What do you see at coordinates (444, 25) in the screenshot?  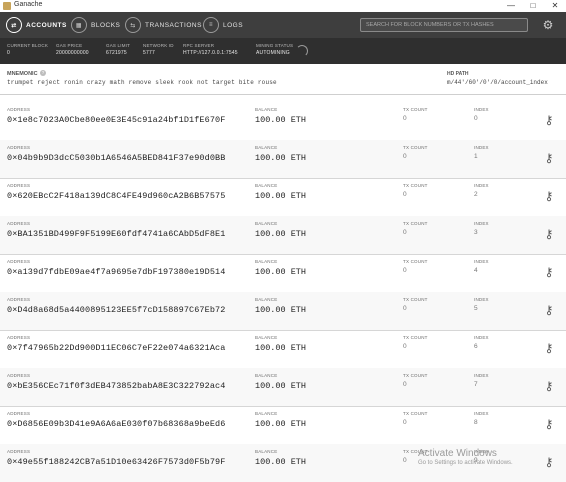 I see `search-input` at bounding box center [444, 25].